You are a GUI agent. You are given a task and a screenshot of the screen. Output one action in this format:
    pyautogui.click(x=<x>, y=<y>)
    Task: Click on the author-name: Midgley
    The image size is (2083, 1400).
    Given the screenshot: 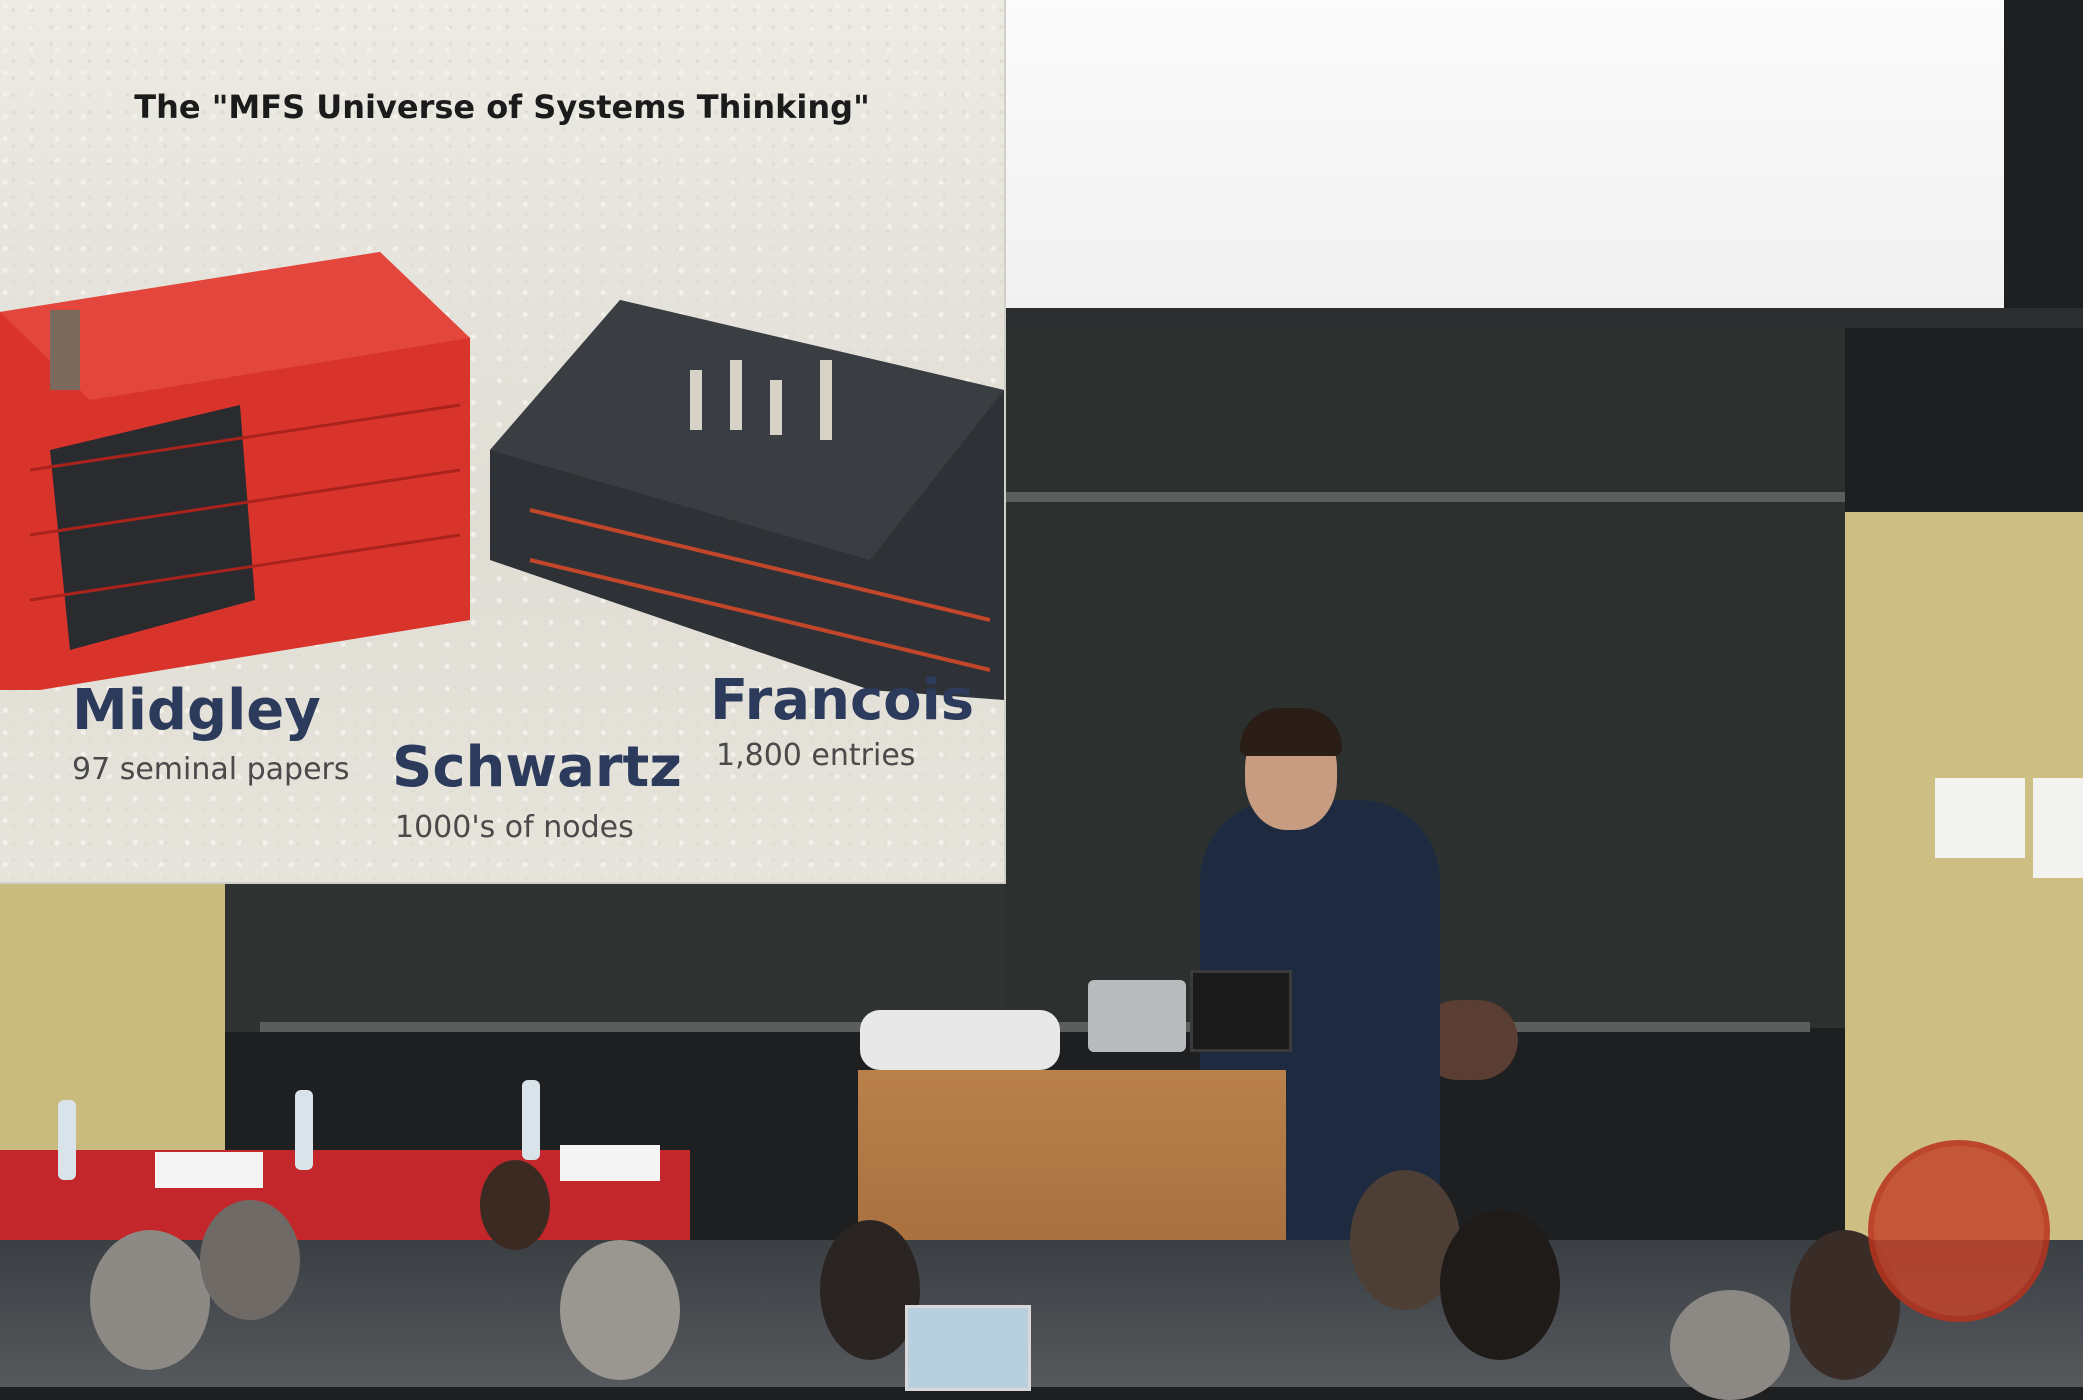 What is the action you would take?
    pyautogui.click(x=196, y=710)
    